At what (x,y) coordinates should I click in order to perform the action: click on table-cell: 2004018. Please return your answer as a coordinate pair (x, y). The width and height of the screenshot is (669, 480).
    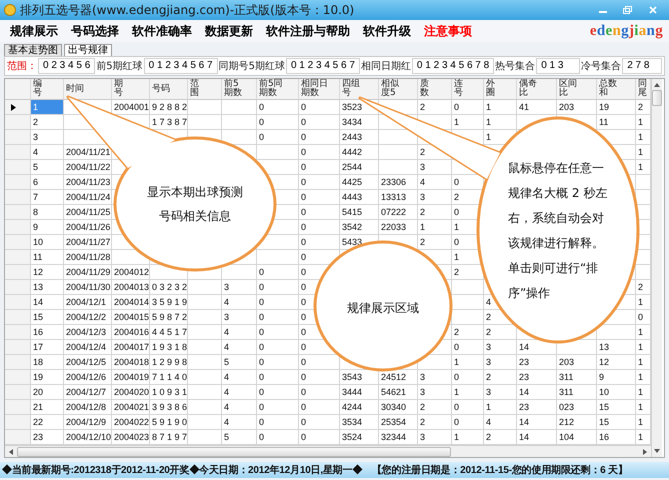
    Looking at the image, I should click on (131, 362).